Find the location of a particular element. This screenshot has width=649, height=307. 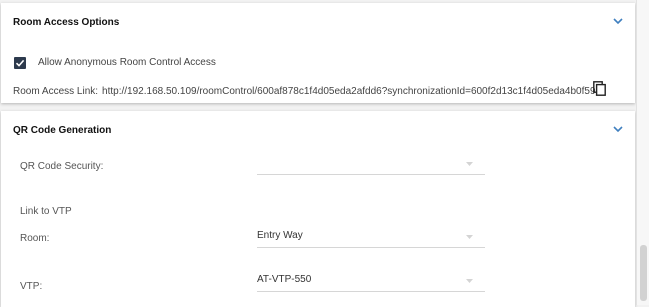

allow-anonymous-label: Allow Anonymous Room Control Access is located at coordinates (127, 62).